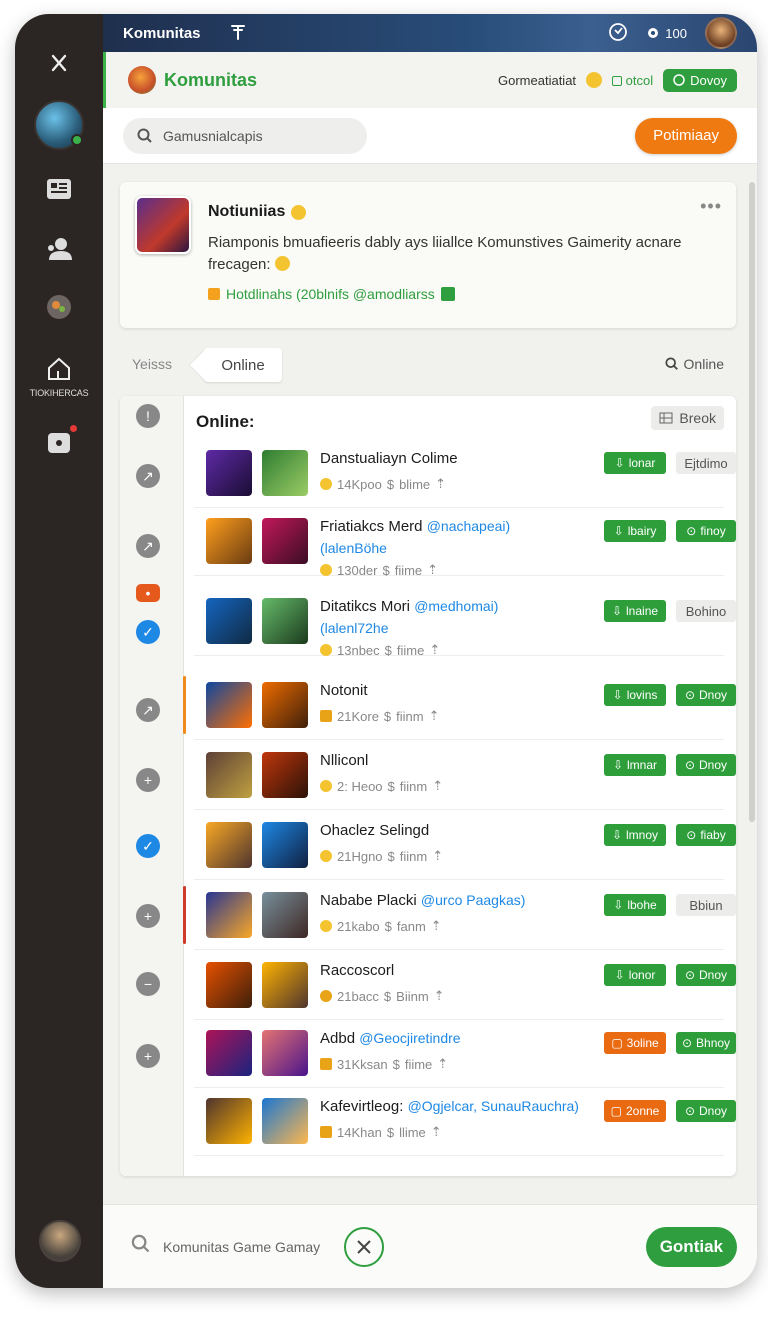 This screenshot has height=1344, width=768. Describe the element at coordinates (706, 835) in the screenshot. I see `row-secondary-button: ⊙ fiaby` at that location.